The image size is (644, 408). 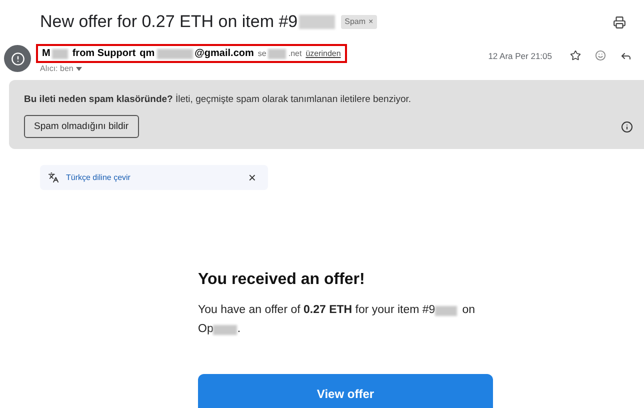 I want to click on spam-explanation: Bu ileti neden spam klasöründe? İleti, geçmişte spam olarak tanımlanan iletilere benziyor., so click(x=218, y=100).